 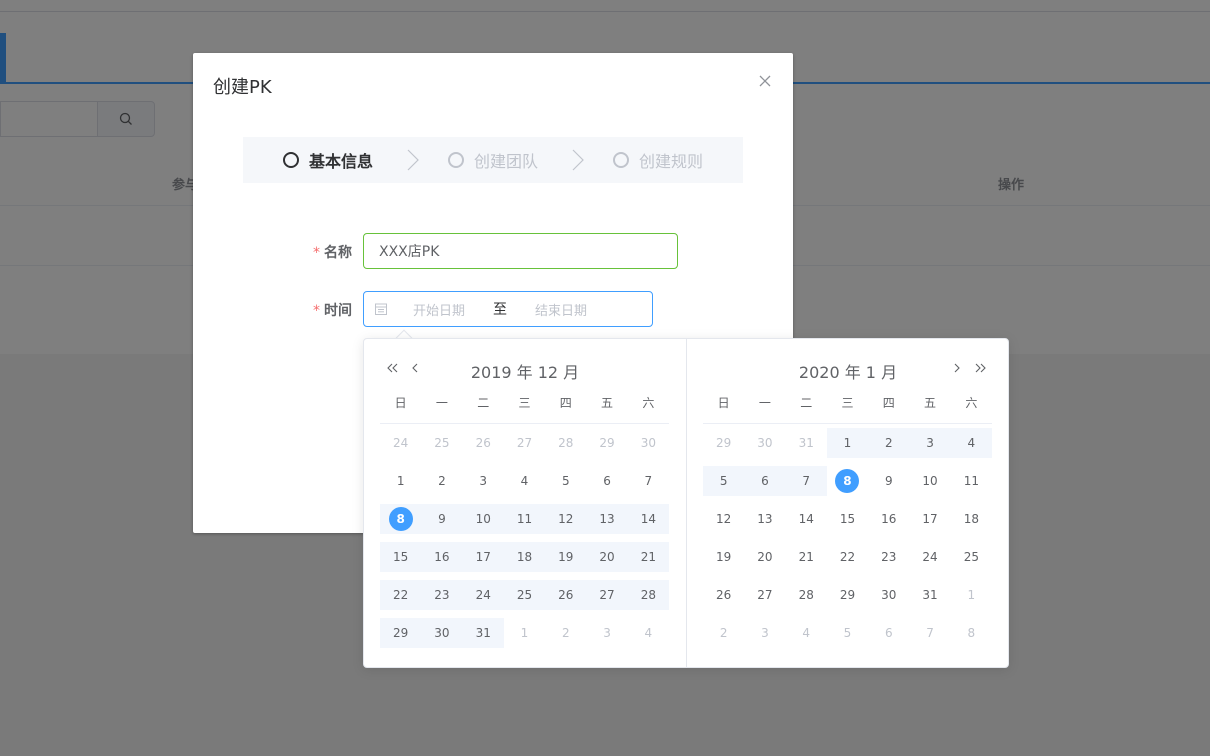 What do you see at coordinates (765, 81) in the screenshot?
I see `close-icon` at bounding box center [765, 81].